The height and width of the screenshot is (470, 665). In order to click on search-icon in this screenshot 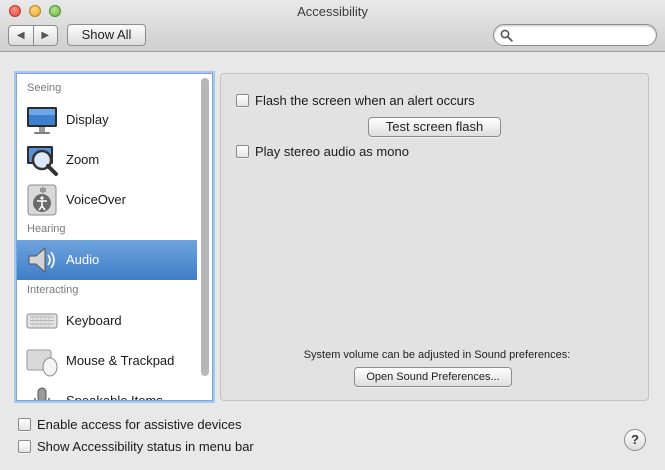, I will do `click(506, 35)`.